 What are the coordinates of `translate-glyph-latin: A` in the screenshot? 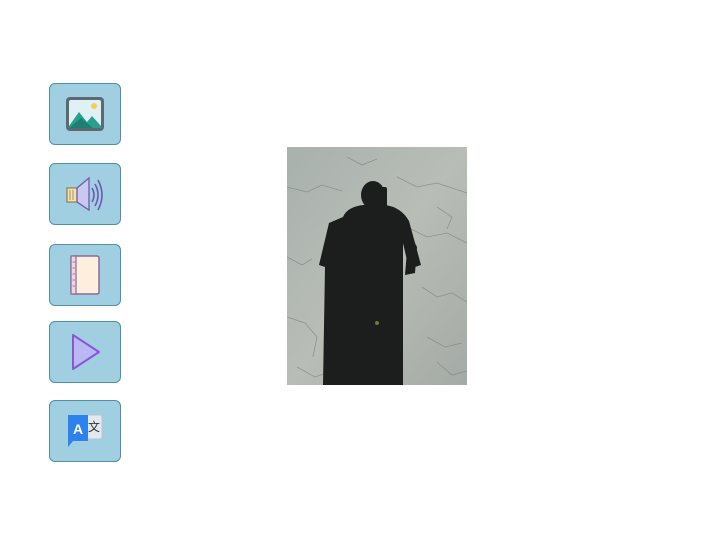 It's located at (78, 429).